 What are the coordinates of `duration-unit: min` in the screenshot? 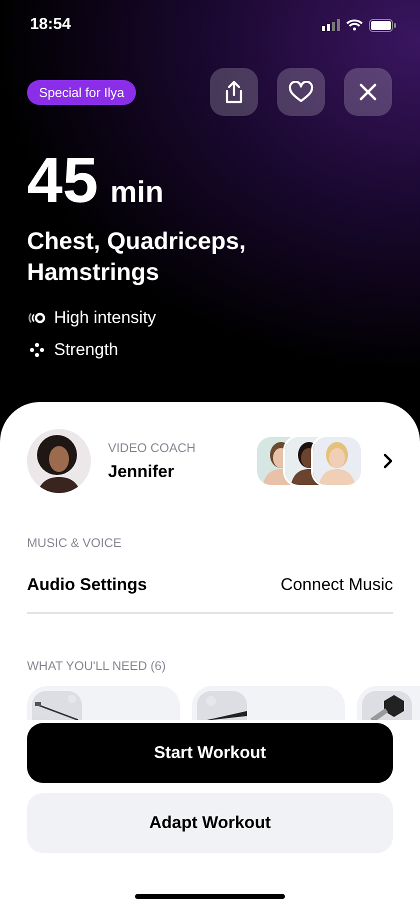 It's located at (137, 193).